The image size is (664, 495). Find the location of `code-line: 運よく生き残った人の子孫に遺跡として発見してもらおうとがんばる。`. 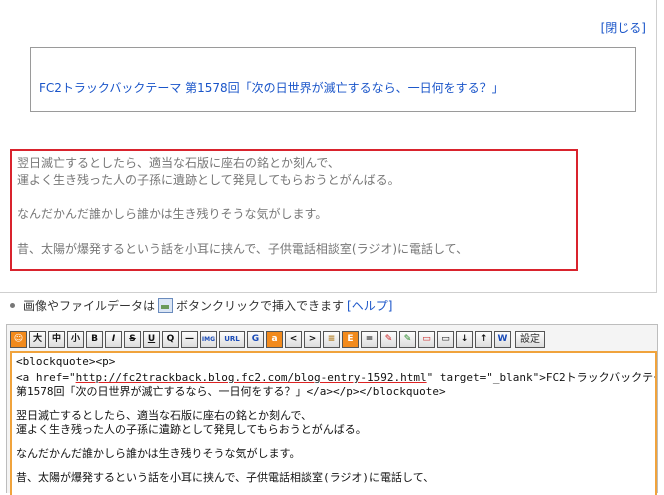

code-line: 運よく生き残った人の子孫に遺跡として発見してもらおうとがんばる。 is located at coordinates (191, 429).